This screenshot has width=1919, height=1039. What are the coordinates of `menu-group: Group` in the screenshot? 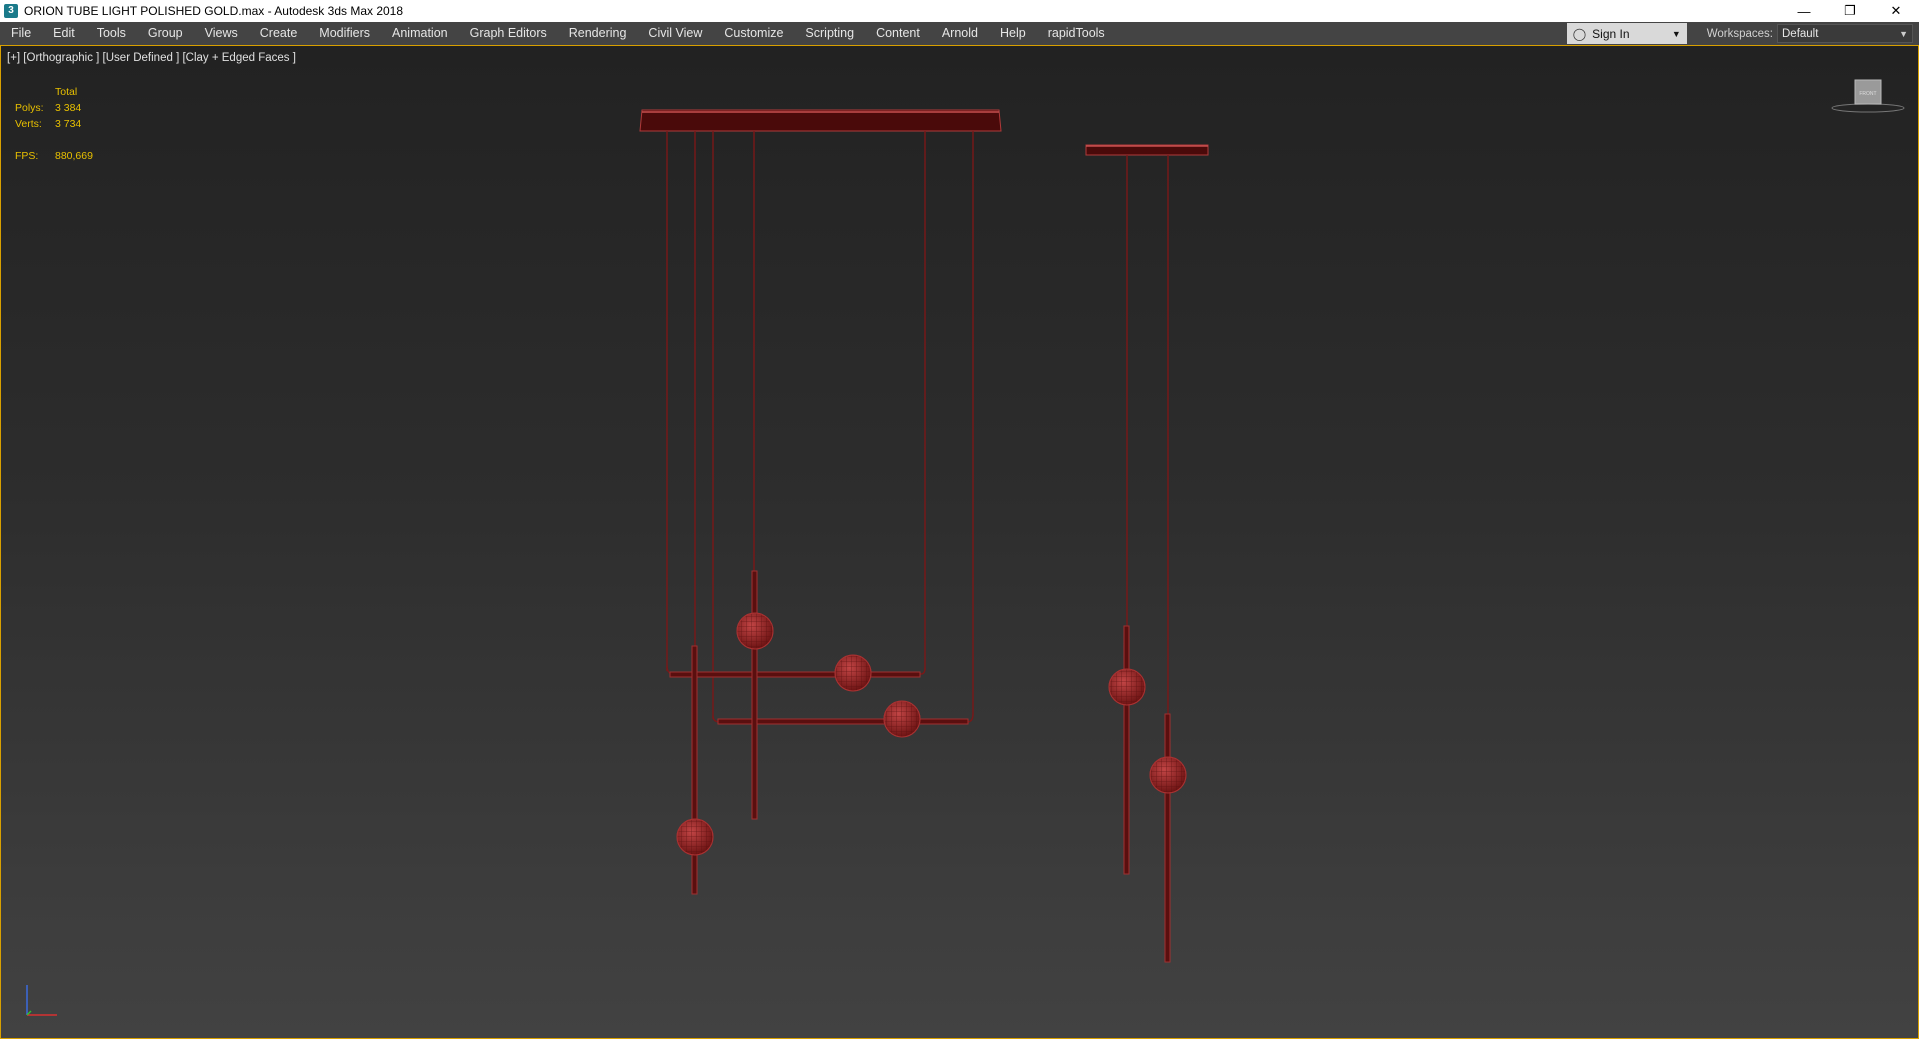 It's located at (165, 33).